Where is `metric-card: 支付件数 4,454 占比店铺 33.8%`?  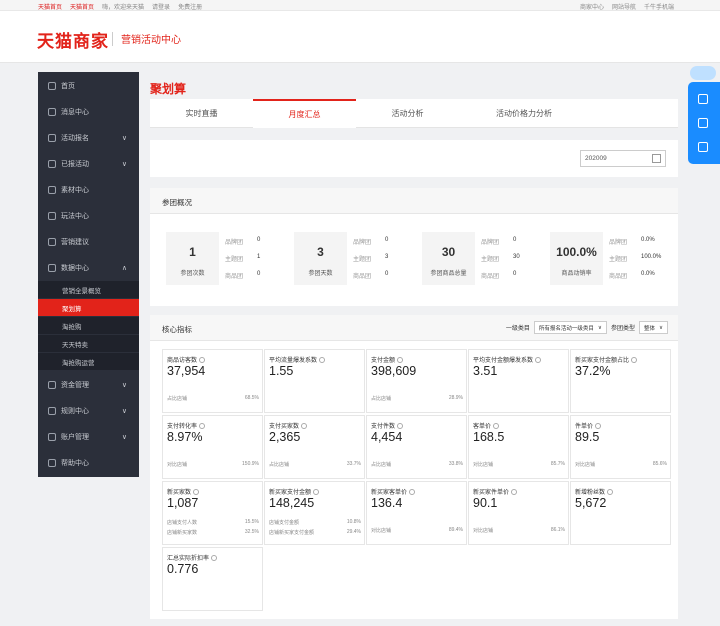 metric-card: 支付件数 4,454 占比店铺 33.8% is located at coordinates (416, 447).